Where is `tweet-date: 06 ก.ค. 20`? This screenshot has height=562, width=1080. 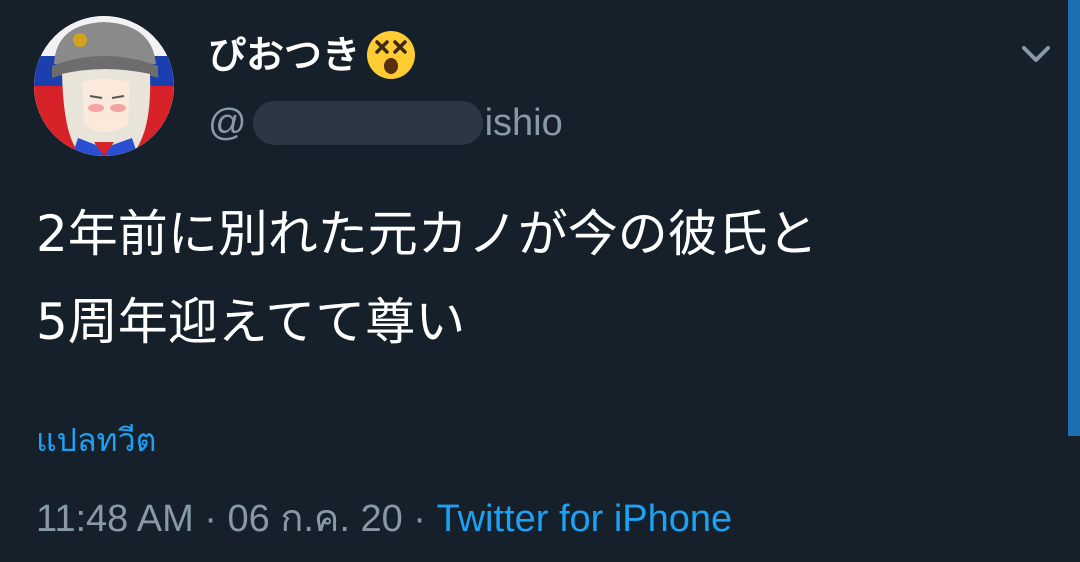 tweet-date: 06 ก.ค. 20 is located at coordinates (315, 519).